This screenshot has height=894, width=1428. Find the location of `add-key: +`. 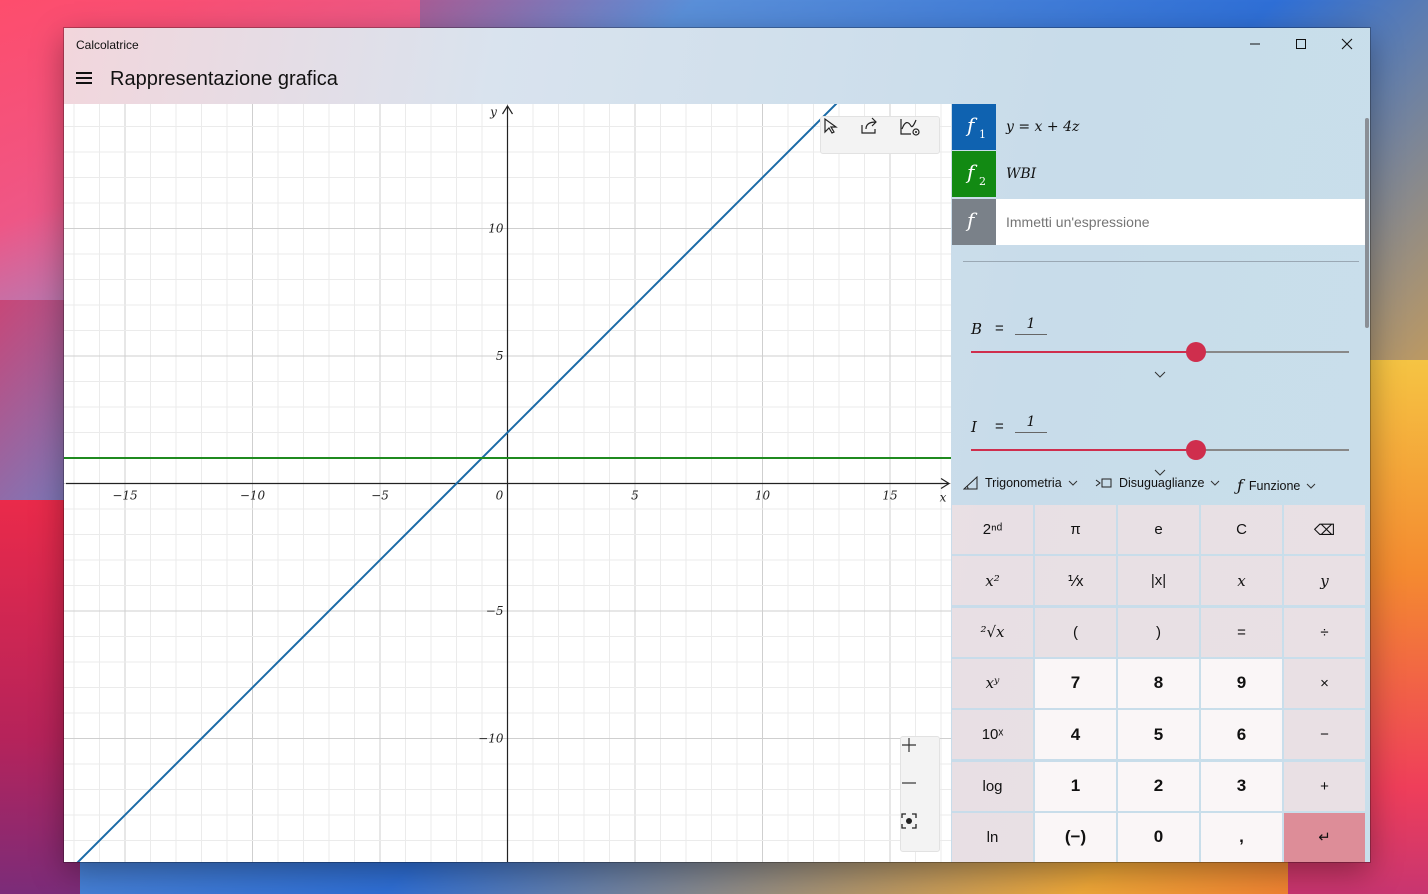

add-key: + is located at coordinates (1324, 786).